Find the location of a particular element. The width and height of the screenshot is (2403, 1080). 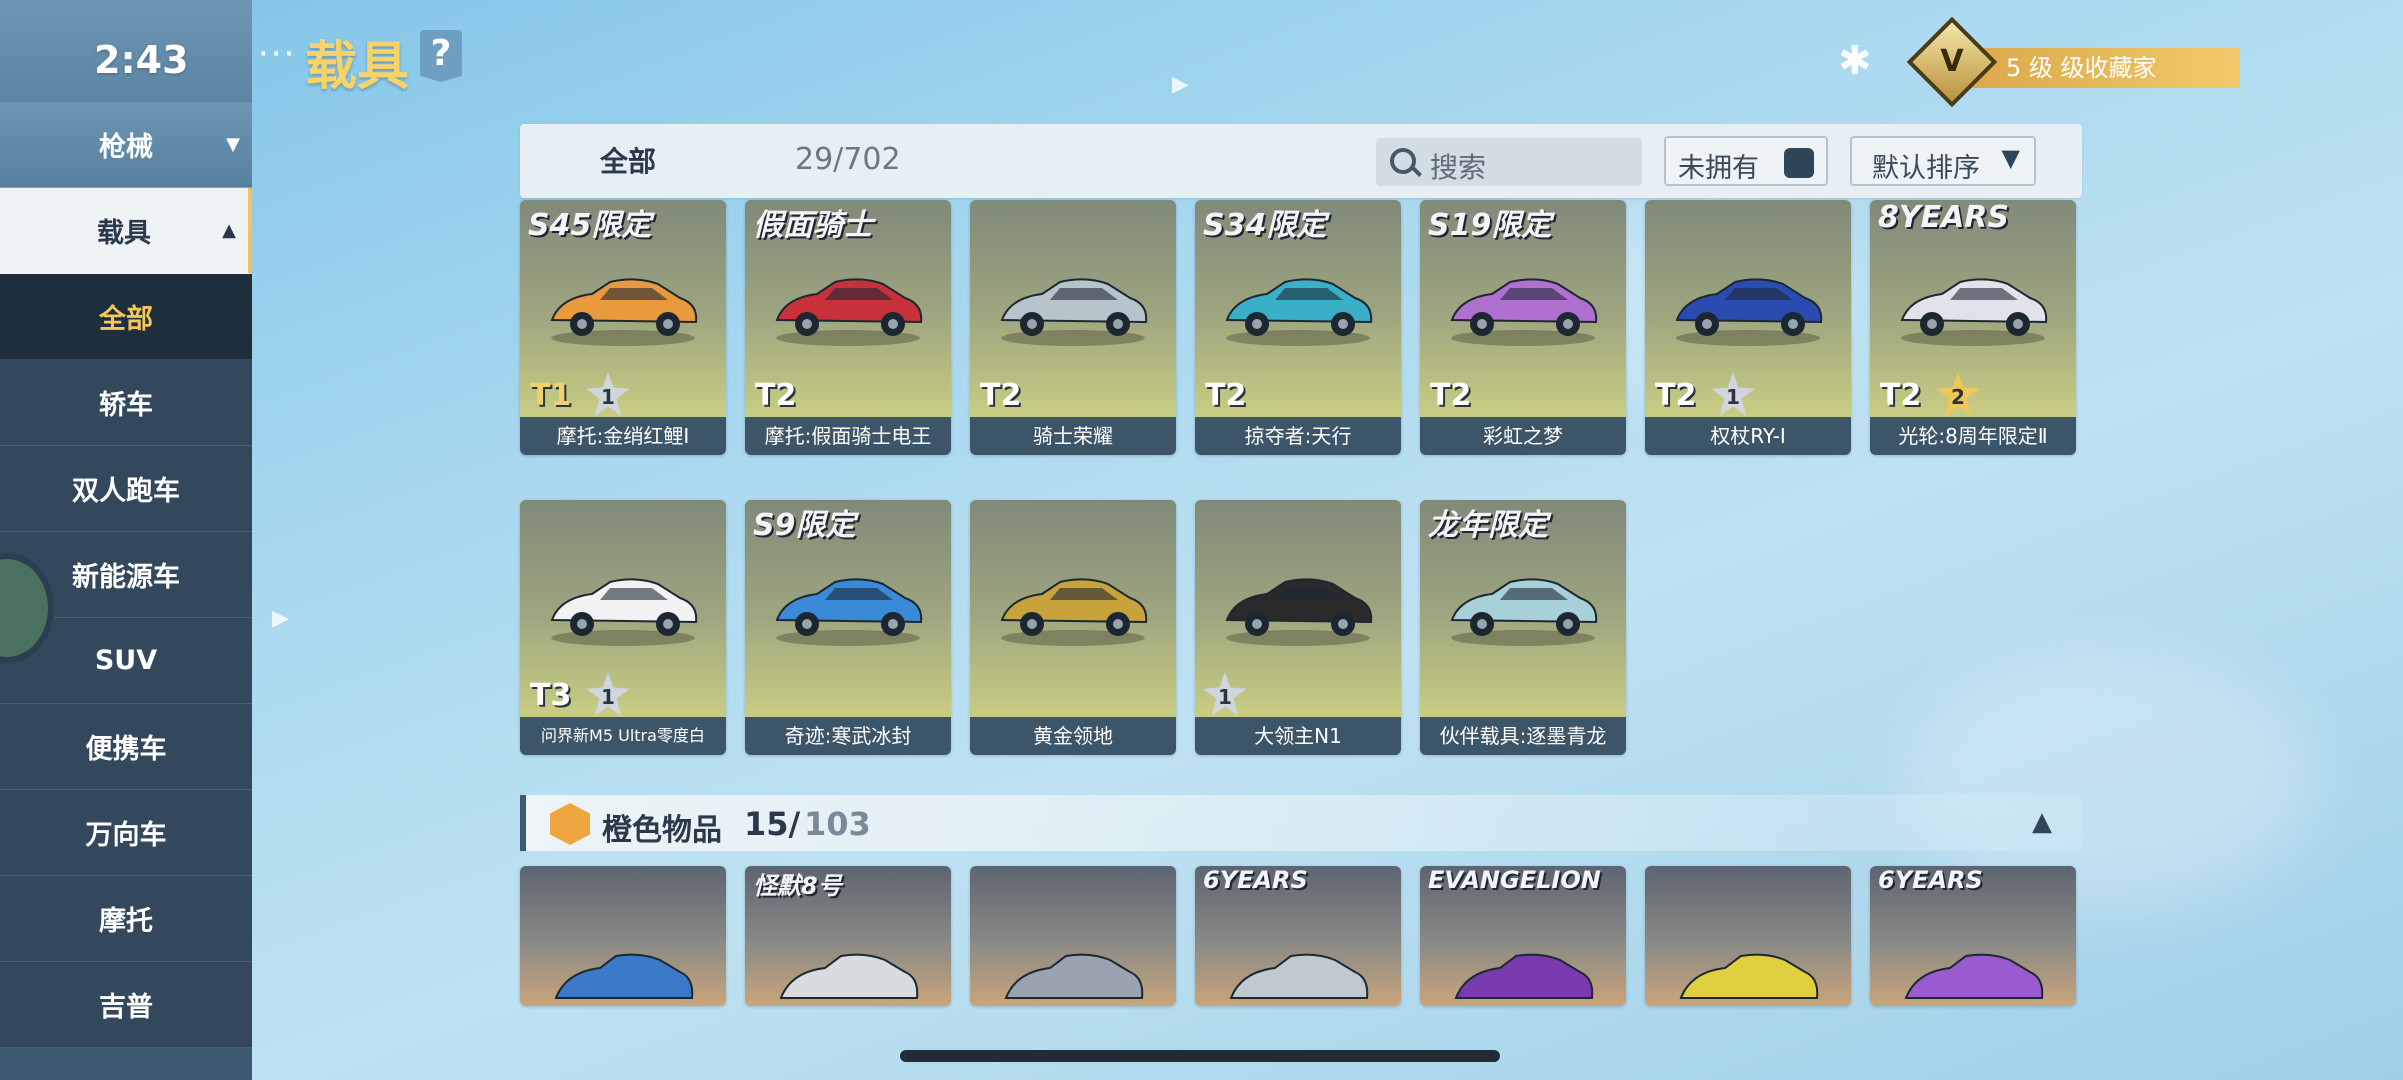

search-icon is located at coordinates (1403, 161).